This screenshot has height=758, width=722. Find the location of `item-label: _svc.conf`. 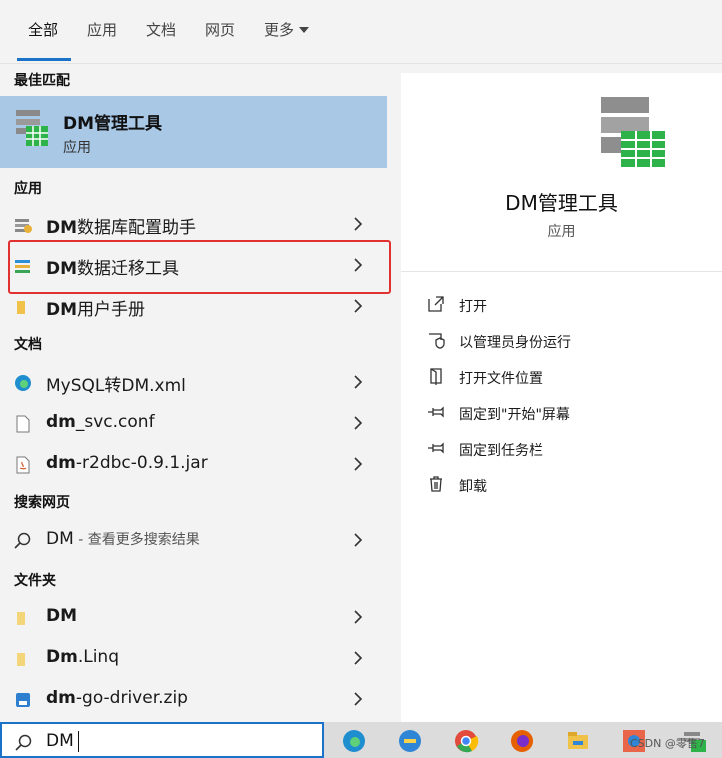

item-label: _svc.conf is located at coordinates (115, 422).